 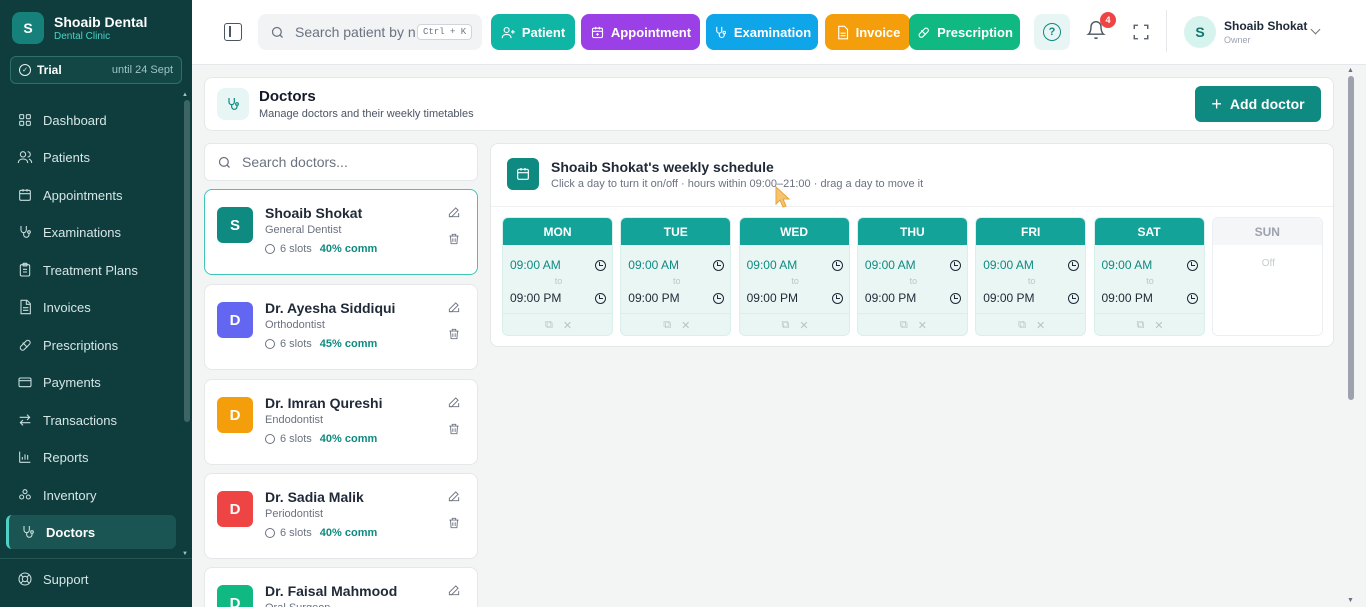 What do you see at coordinates (1315, 29) in the screenshot?
I see `chevron-down-icon` at bounding box center [1315, 29].